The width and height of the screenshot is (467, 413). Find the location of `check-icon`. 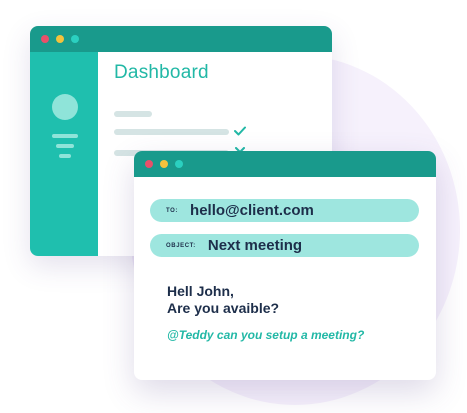

check-icon is located at coordinates (240, 131).